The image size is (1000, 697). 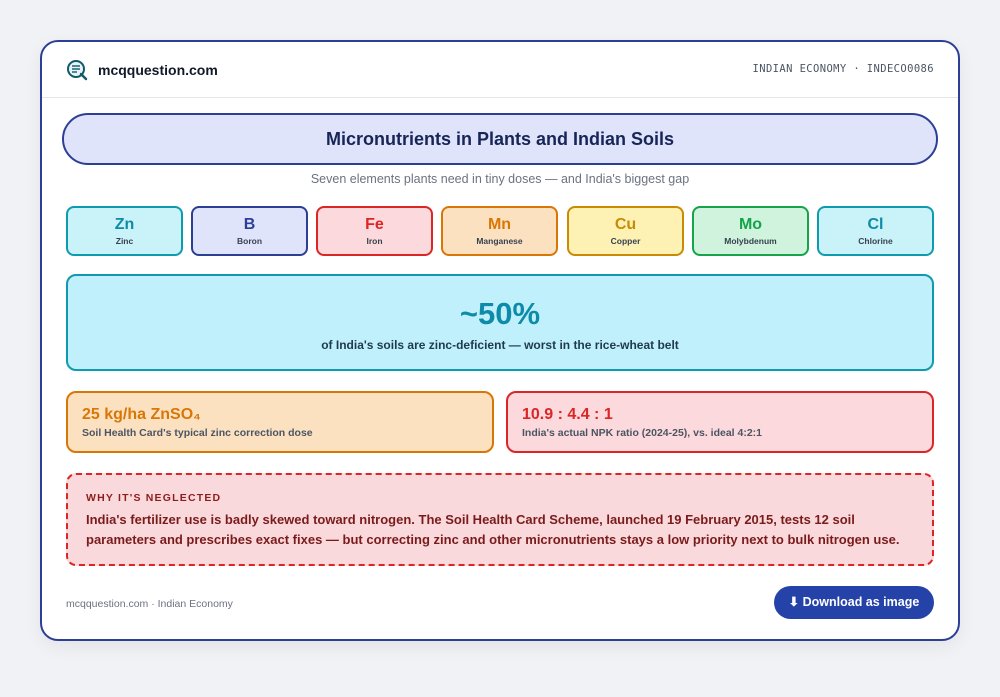 I want to click on download-button: ⬇ Download as image, so click(x=854, y=602).